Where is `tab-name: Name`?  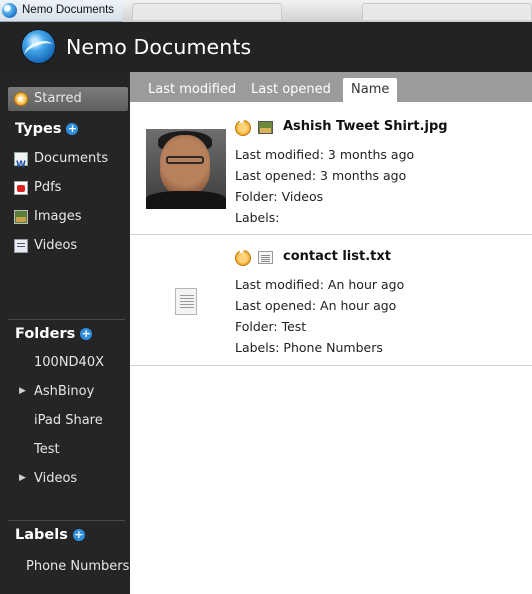 tab-name: Name is located at coordinates (370, 90).